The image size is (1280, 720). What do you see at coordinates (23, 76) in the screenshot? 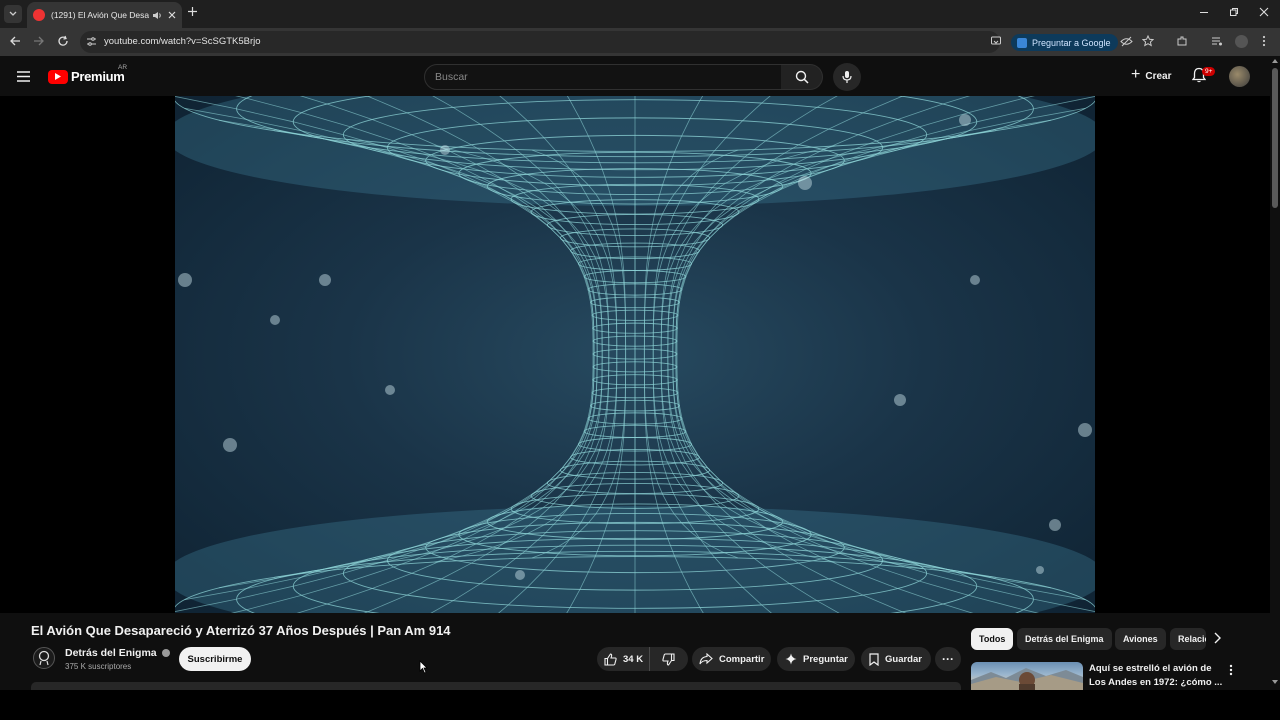
I see `menu-hamburger-icon` at bounding box center [23, 76].